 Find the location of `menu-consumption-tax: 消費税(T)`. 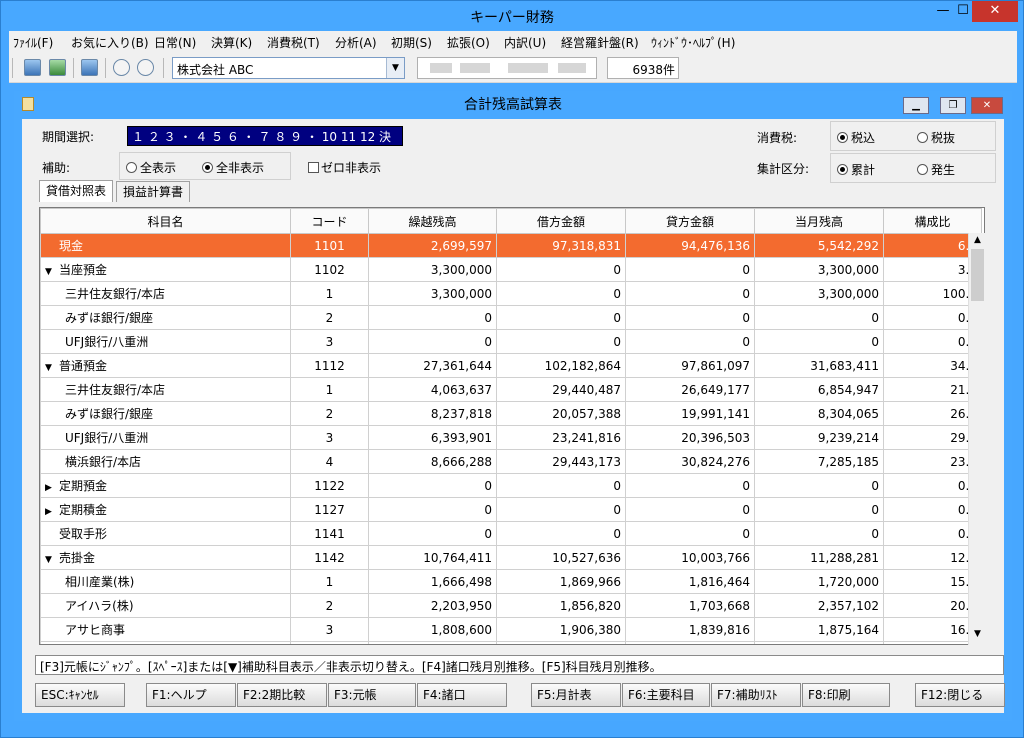

menu-consumption-tax: 消費税(T) is located at coordinates (293, 42).